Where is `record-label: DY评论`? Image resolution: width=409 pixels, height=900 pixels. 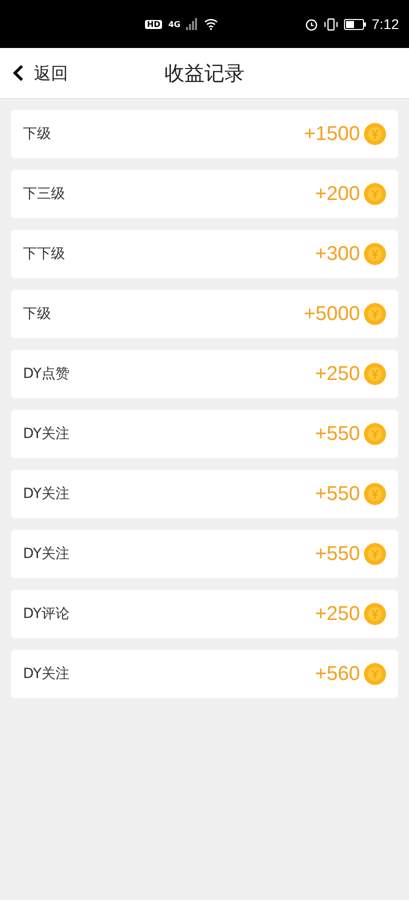
record-label: DY评论 is located at coordinates (47, 614).